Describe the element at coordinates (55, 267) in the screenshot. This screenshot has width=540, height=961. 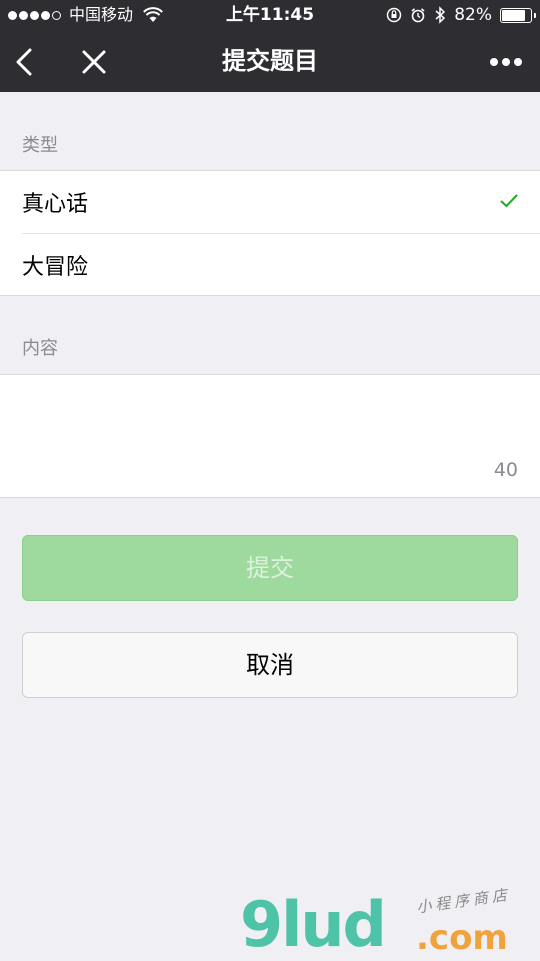
I see `option-label: 大冒险` at that location.